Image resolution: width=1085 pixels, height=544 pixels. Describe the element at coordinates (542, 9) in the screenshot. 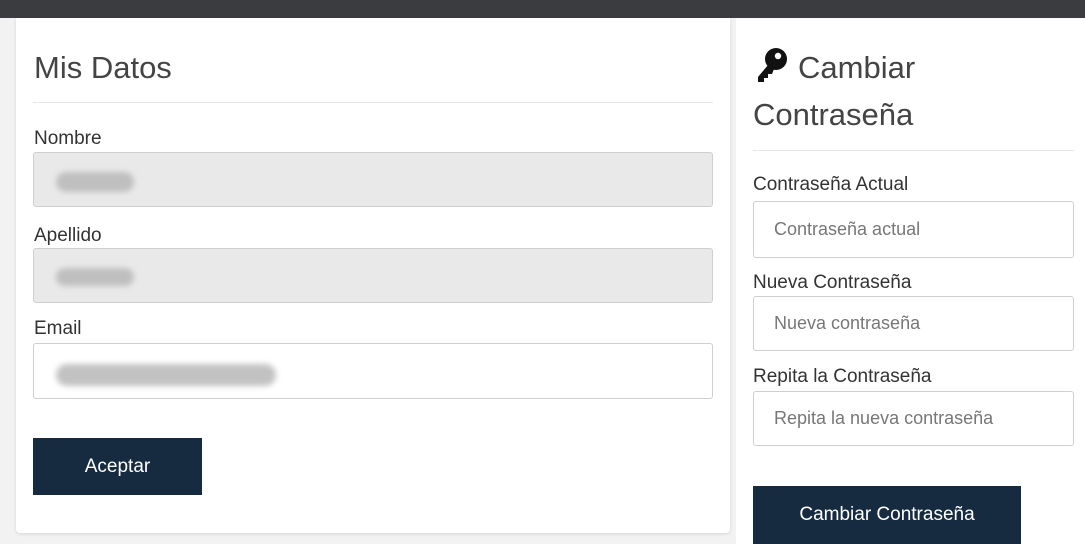

I see `top-bar` at that location.